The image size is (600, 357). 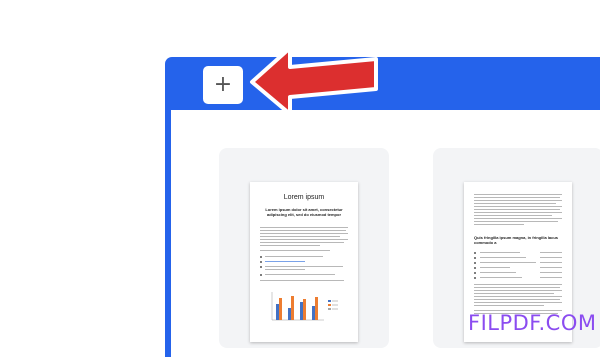 I want to click on site-watermark: FILPDF.COM, so click(x=532, y=323).